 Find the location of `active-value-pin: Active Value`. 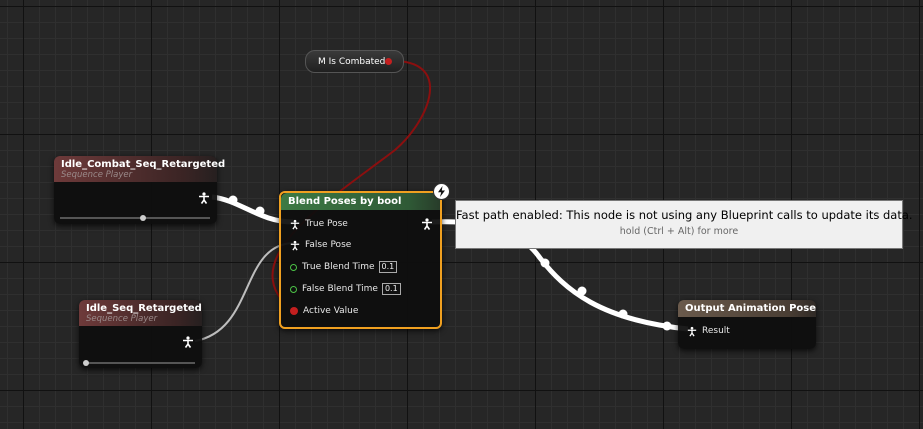

active-value-pin: Active Value is located at coordinates (324, 311).